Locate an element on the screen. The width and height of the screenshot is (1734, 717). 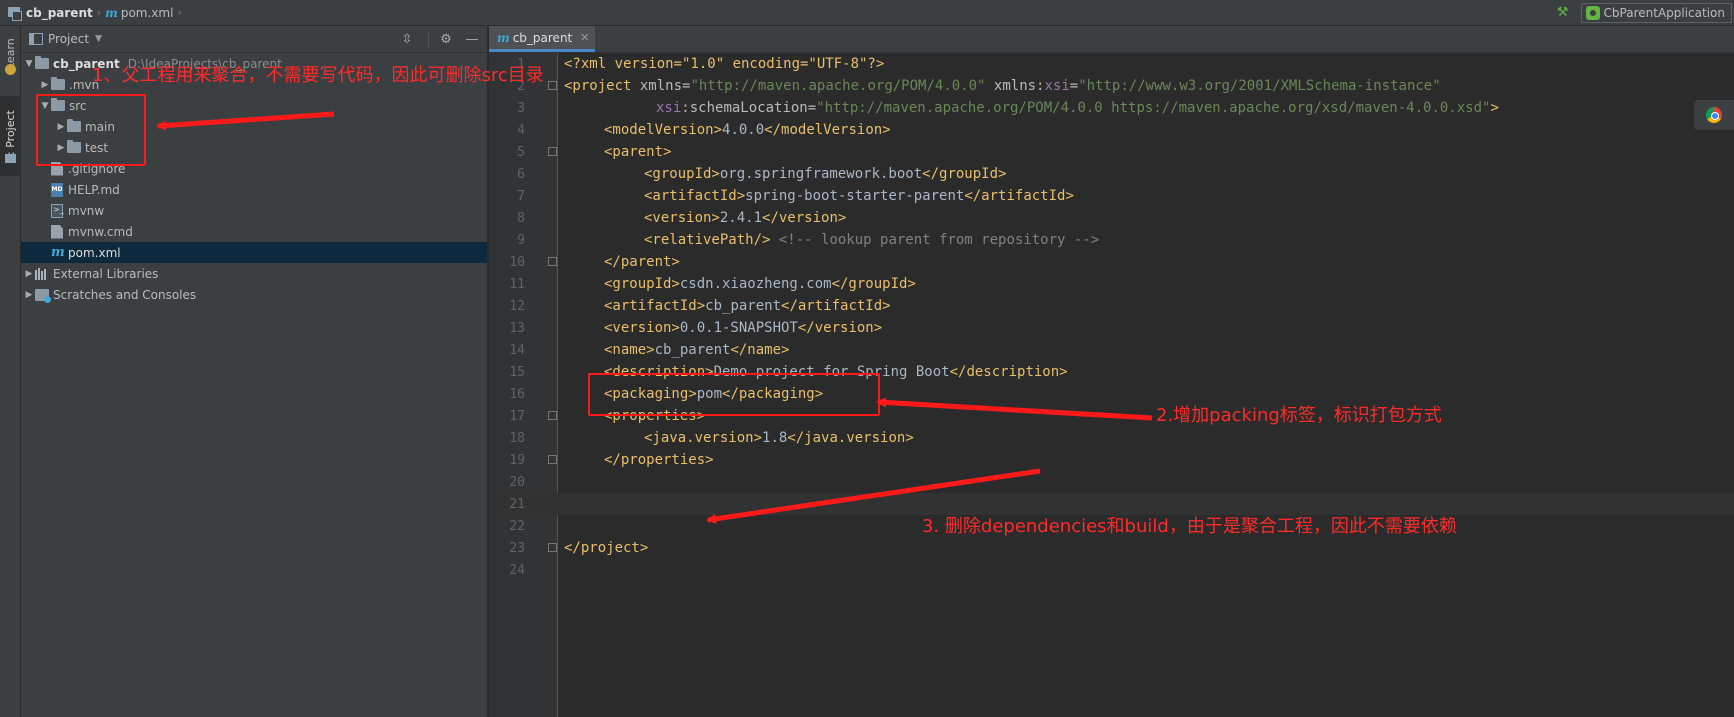
markdown-file-icon: MD is located at coordinates (57, 189).